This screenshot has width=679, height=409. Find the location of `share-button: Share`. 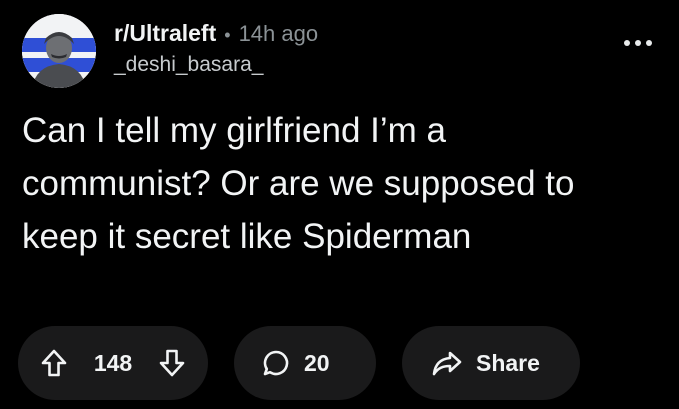

share-button: Share is located at coordinates (491, 363).